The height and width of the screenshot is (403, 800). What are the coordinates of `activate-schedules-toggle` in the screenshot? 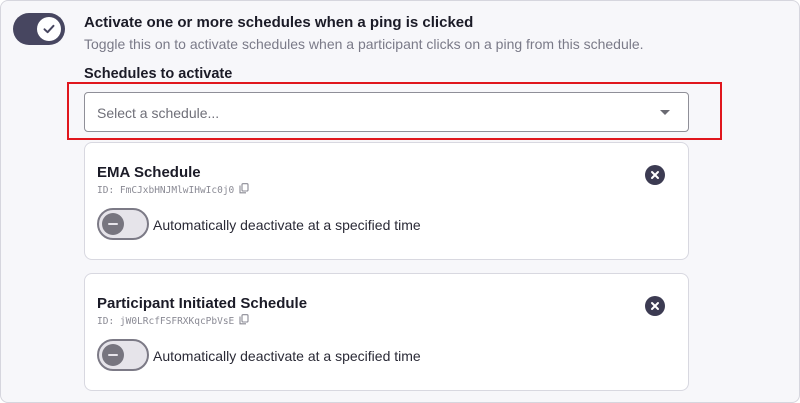 It's located at (39, 29).